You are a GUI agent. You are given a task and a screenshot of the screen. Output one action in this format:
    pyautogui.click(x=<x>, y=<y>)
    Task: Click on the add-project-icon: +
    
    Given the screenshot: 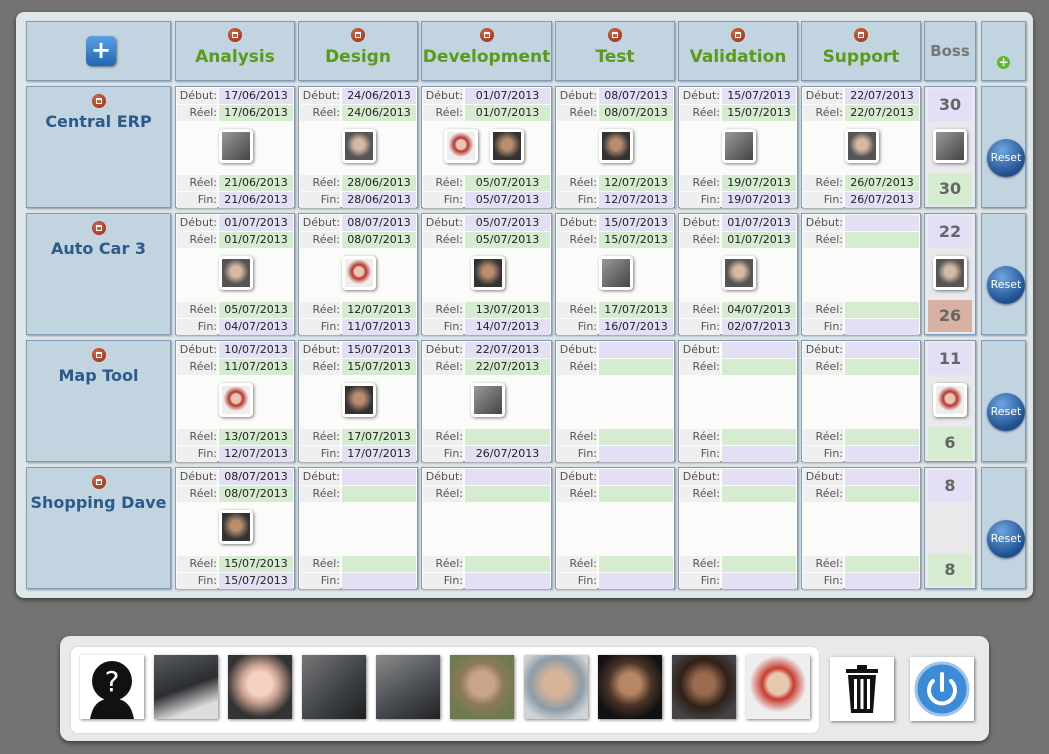 What is the action you would take?
    pyautogui.click(x=101, y=51)
    